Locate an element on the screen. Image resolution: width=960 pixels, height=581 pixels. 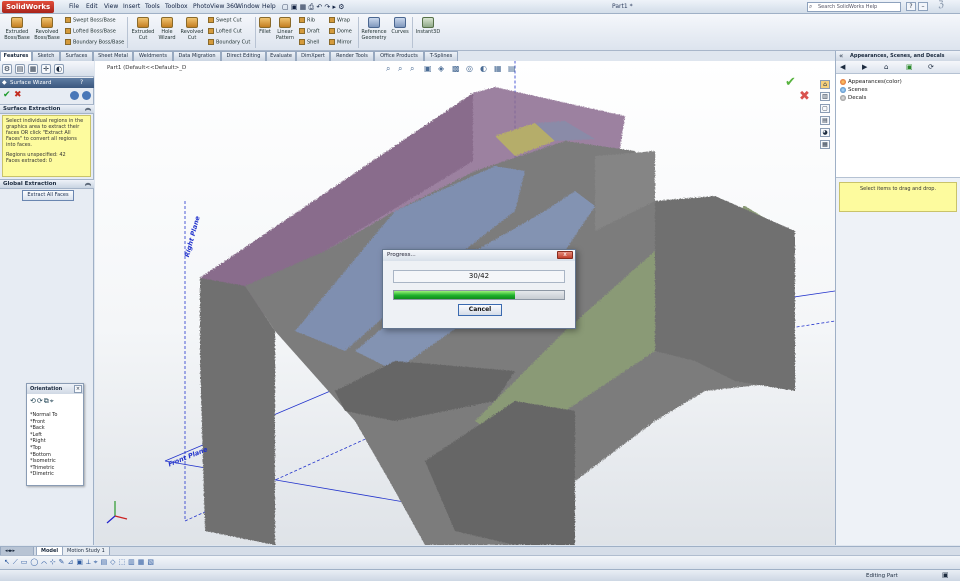
tab-evaluate: Evaluate is located at coordinates (281, 56).